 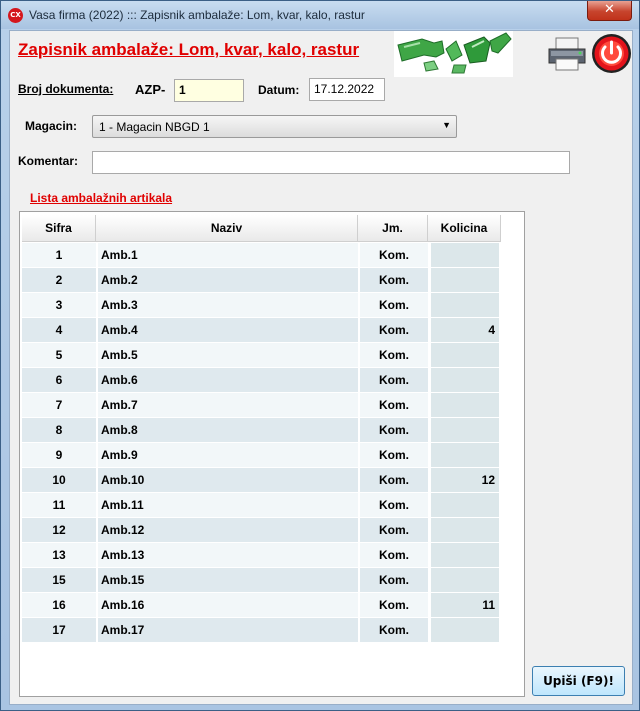 What do you see at coordinates (228, 405) in the screenshot?
I see `cell-naziv: Amb.7` at bounding box center [228, 405].